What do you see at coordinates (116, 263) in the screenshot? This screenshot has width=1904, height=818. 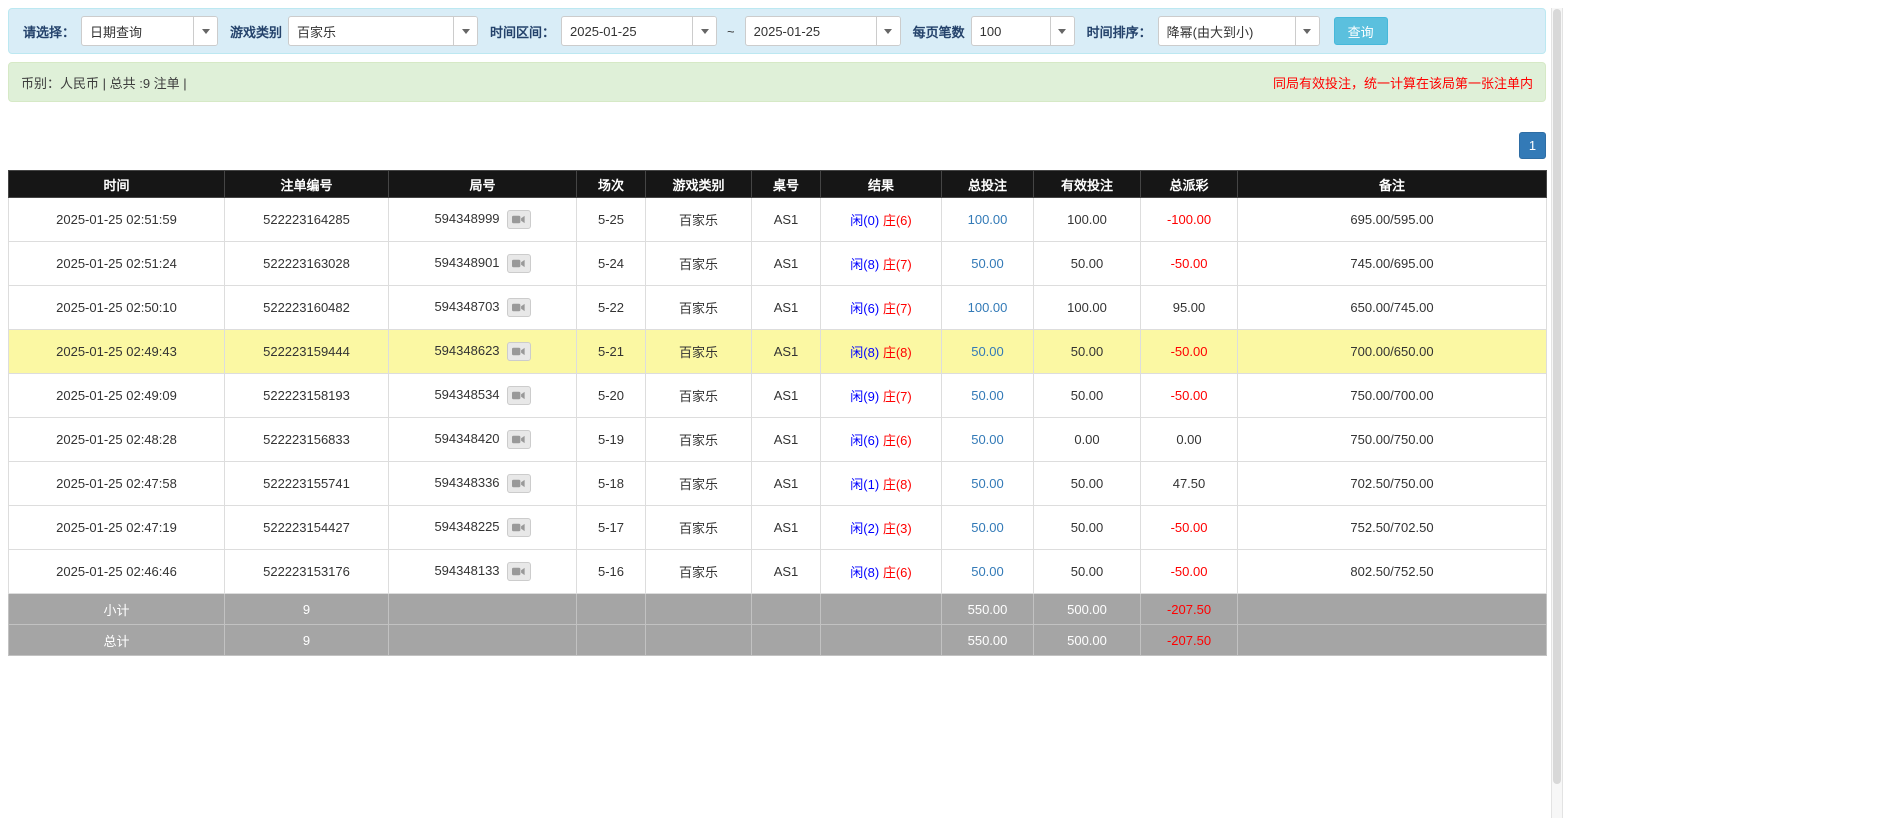 I see `cell-time: 2025-01-25 02:51:24` at bounding box center [116, 263].